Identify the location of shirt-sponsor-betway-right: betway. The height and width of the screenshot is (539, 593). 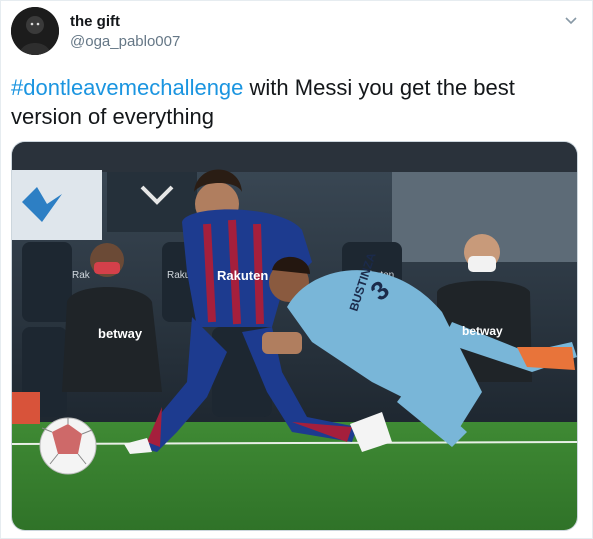
(482, 331).